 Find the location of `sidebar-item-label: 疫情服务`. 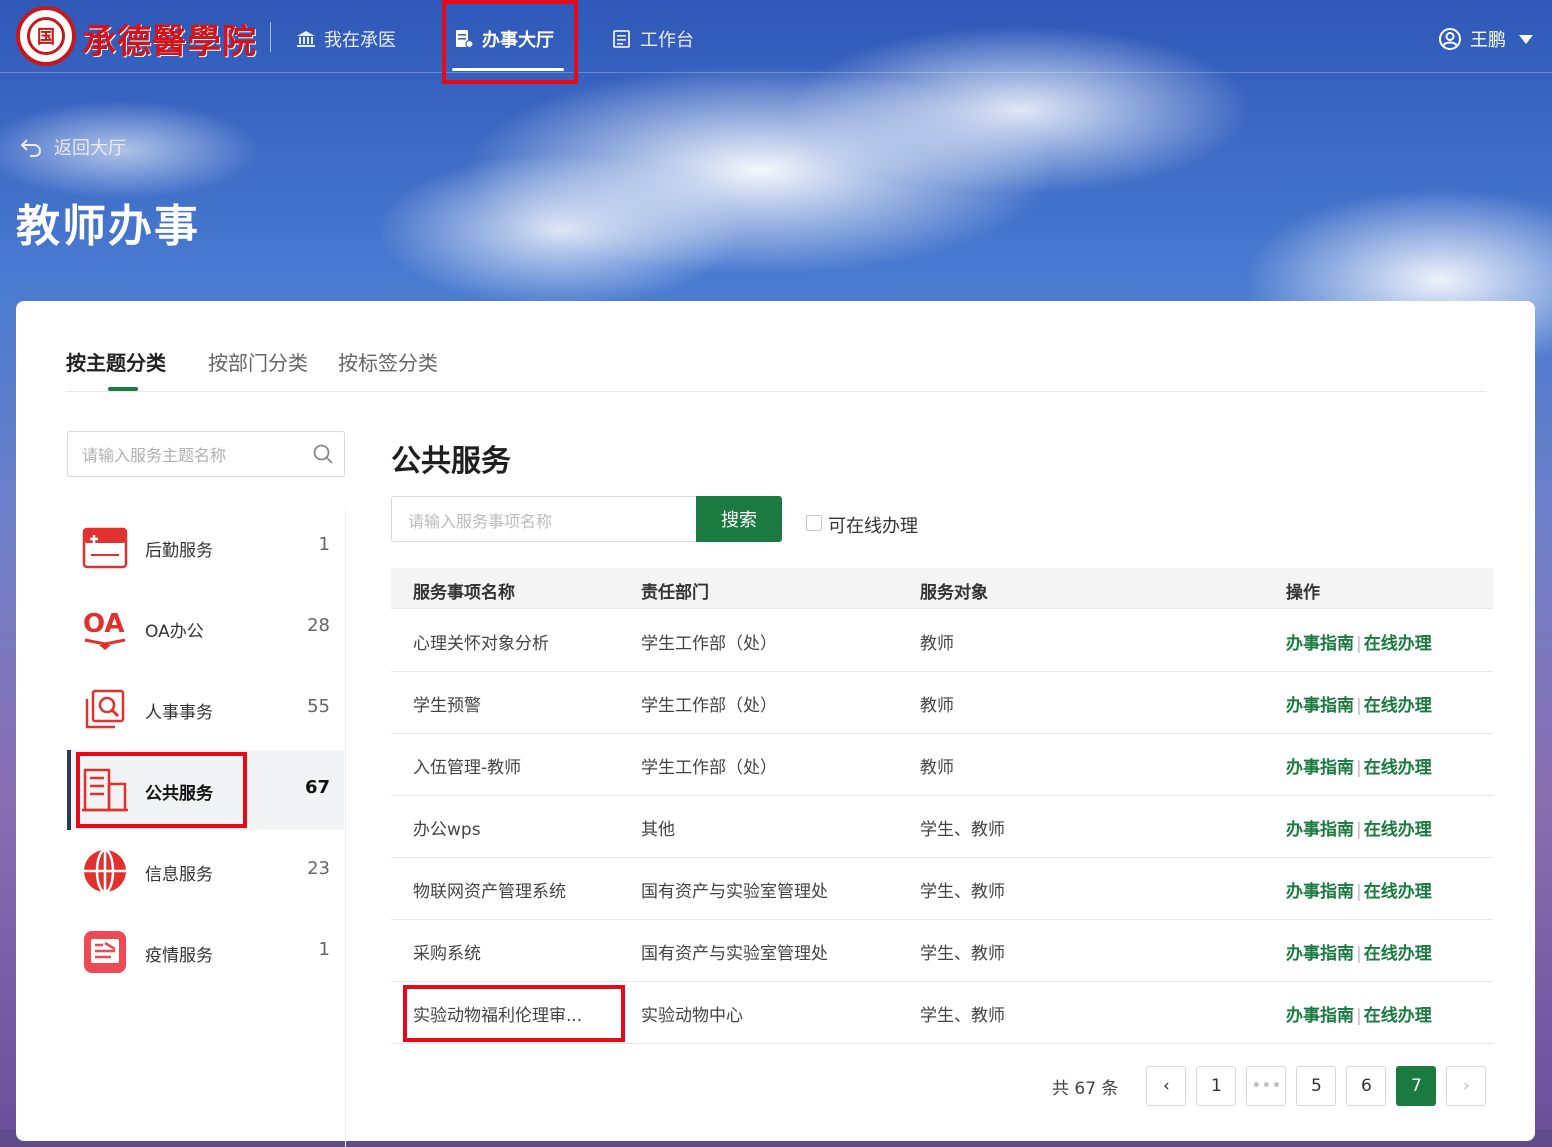

sidebar-item-label: 疫情服务 is located at coordinates (179, 956).